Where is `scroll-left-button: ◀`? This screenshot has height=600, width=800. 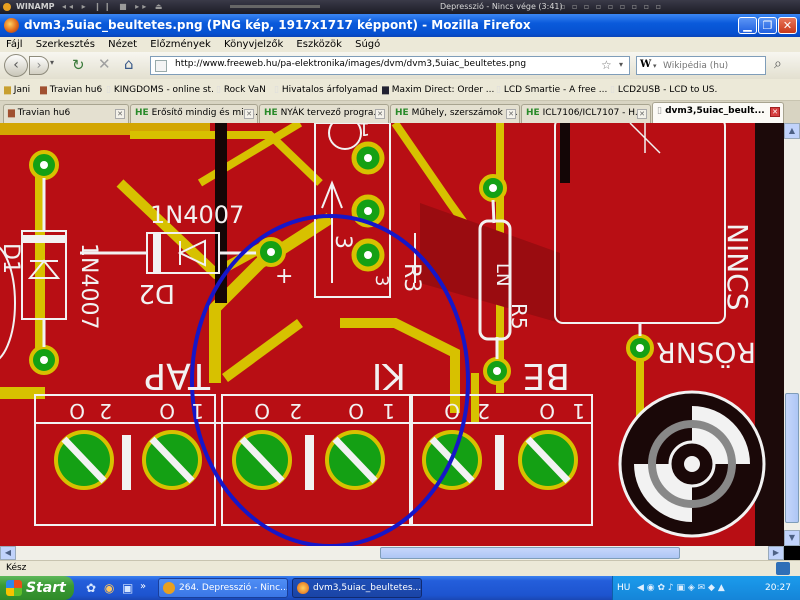 scroll-left-button: ◀ is located at coordinates (8, 553).